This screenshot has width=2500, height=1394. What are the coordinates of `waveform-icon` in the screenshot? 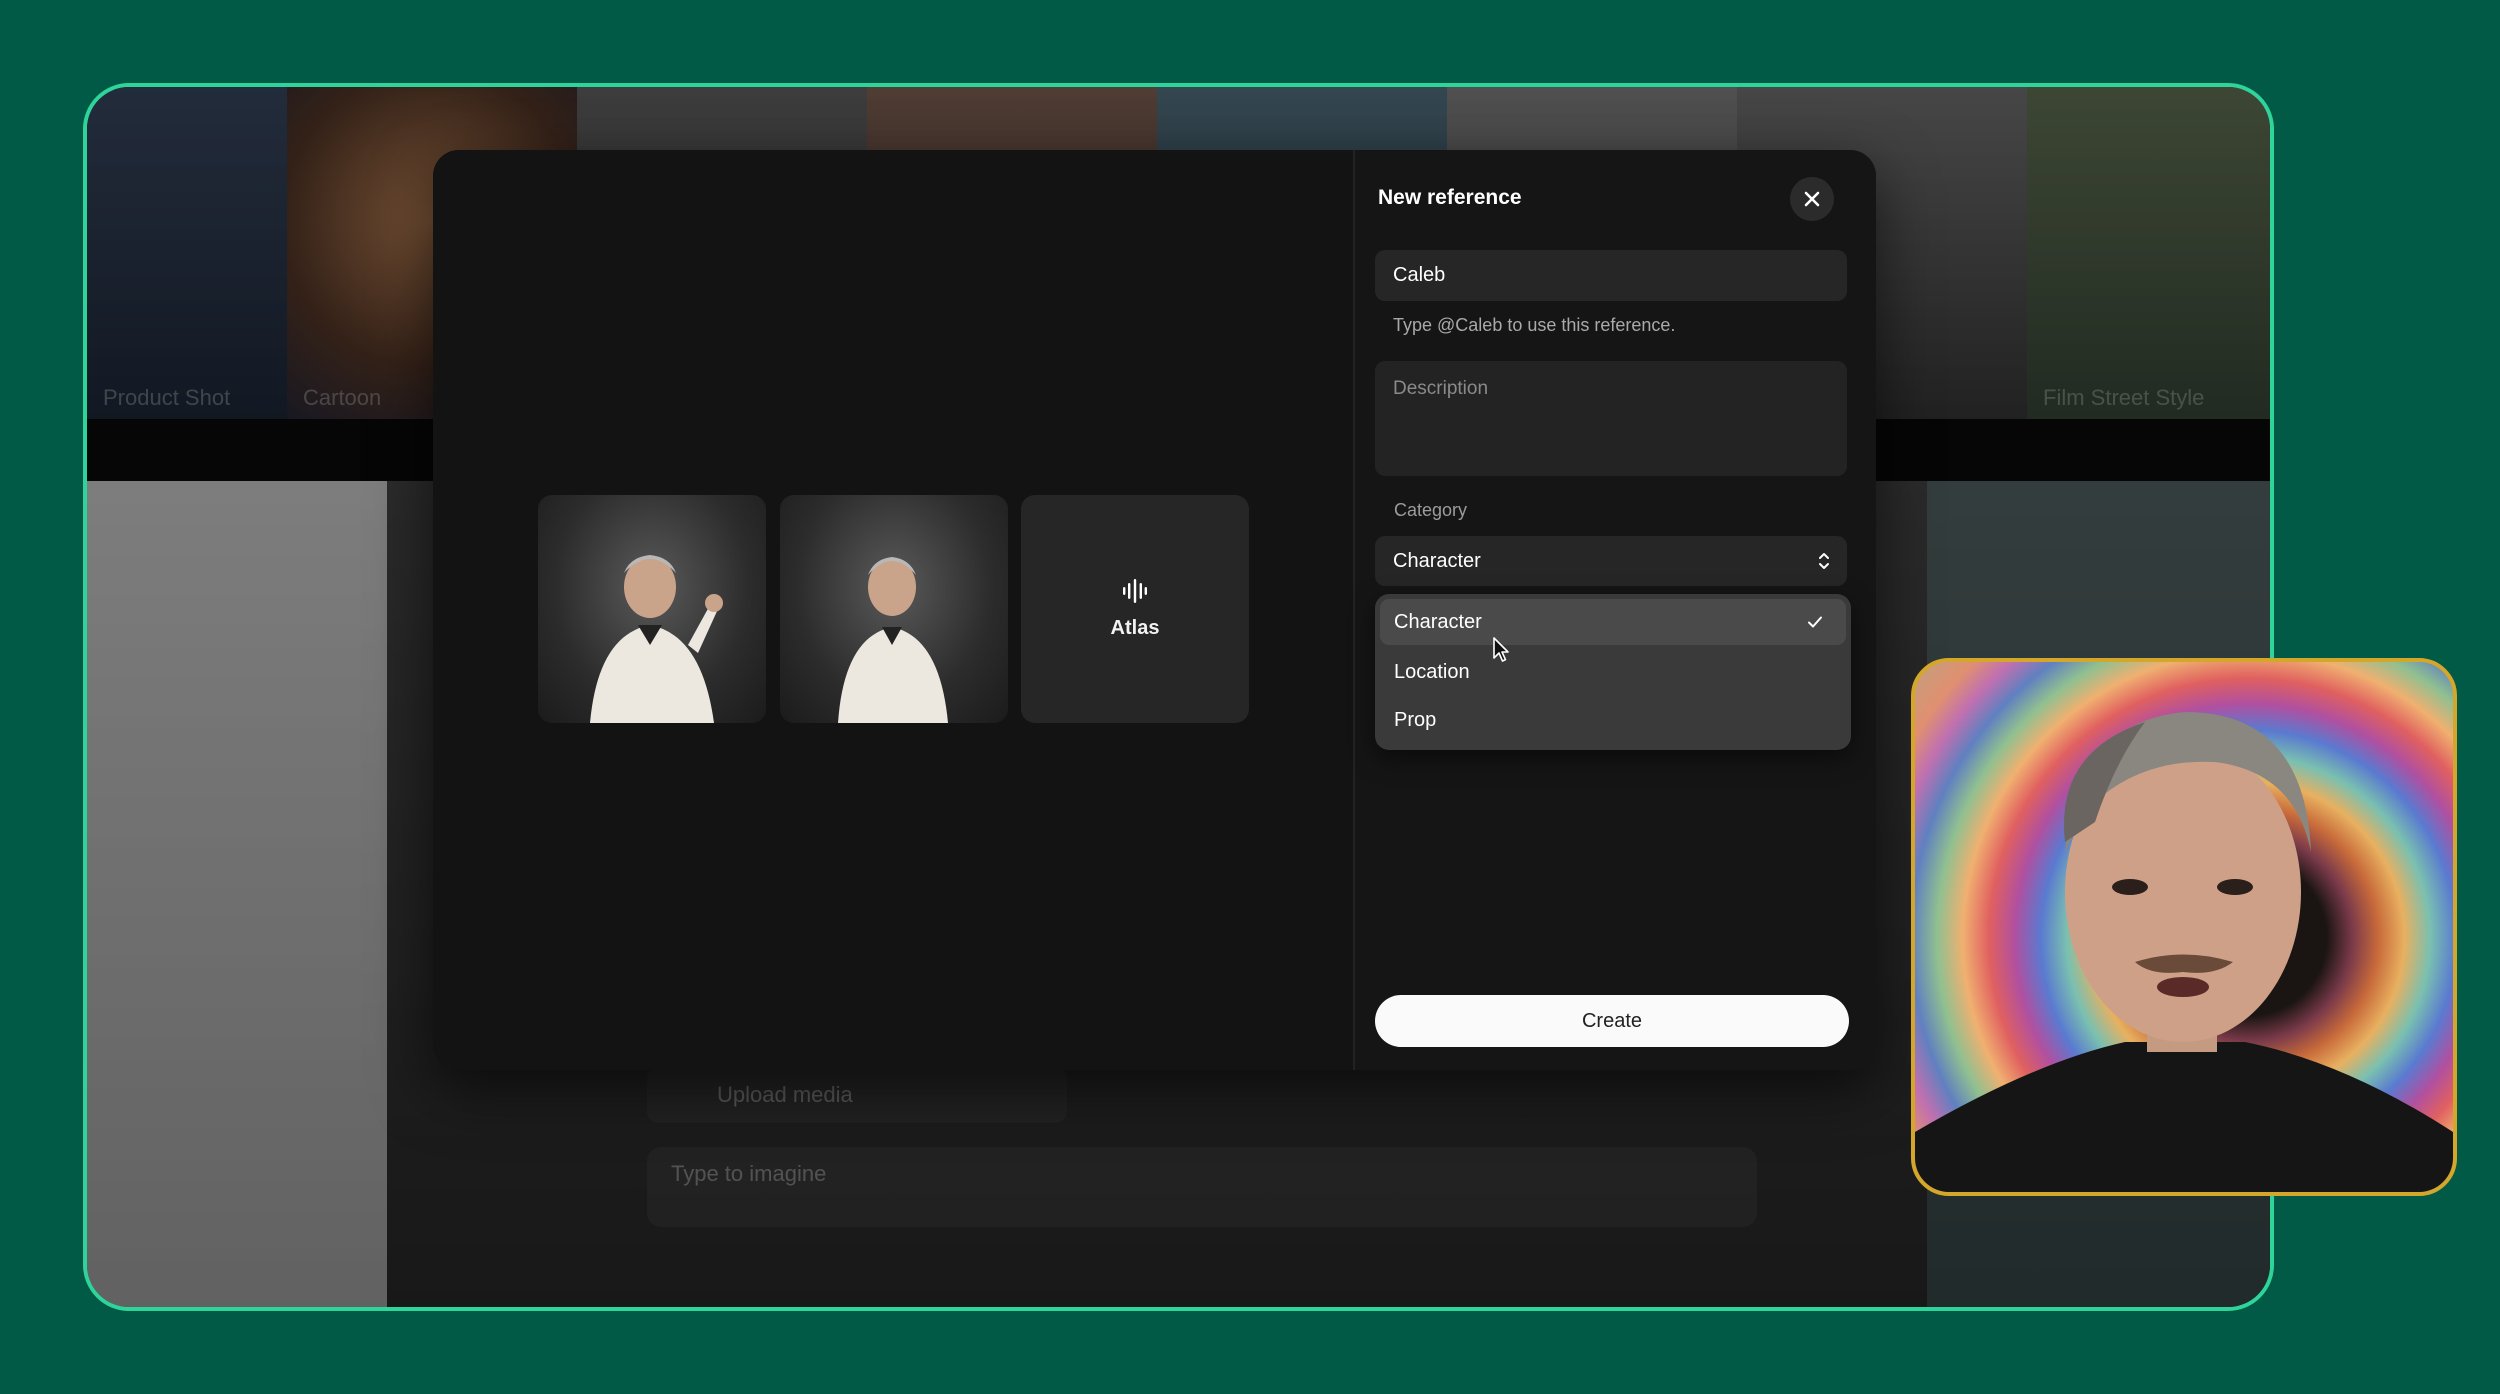 It's located at (1135, 591).